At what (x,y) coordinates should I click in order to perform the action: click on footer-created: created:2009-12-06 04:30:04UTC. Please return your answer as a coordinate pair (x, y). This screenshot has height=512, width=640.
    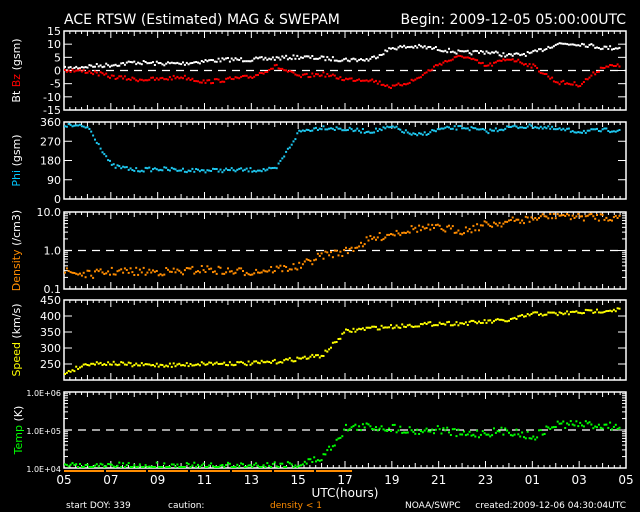
    Looking at the image, I should click on (550, 506).